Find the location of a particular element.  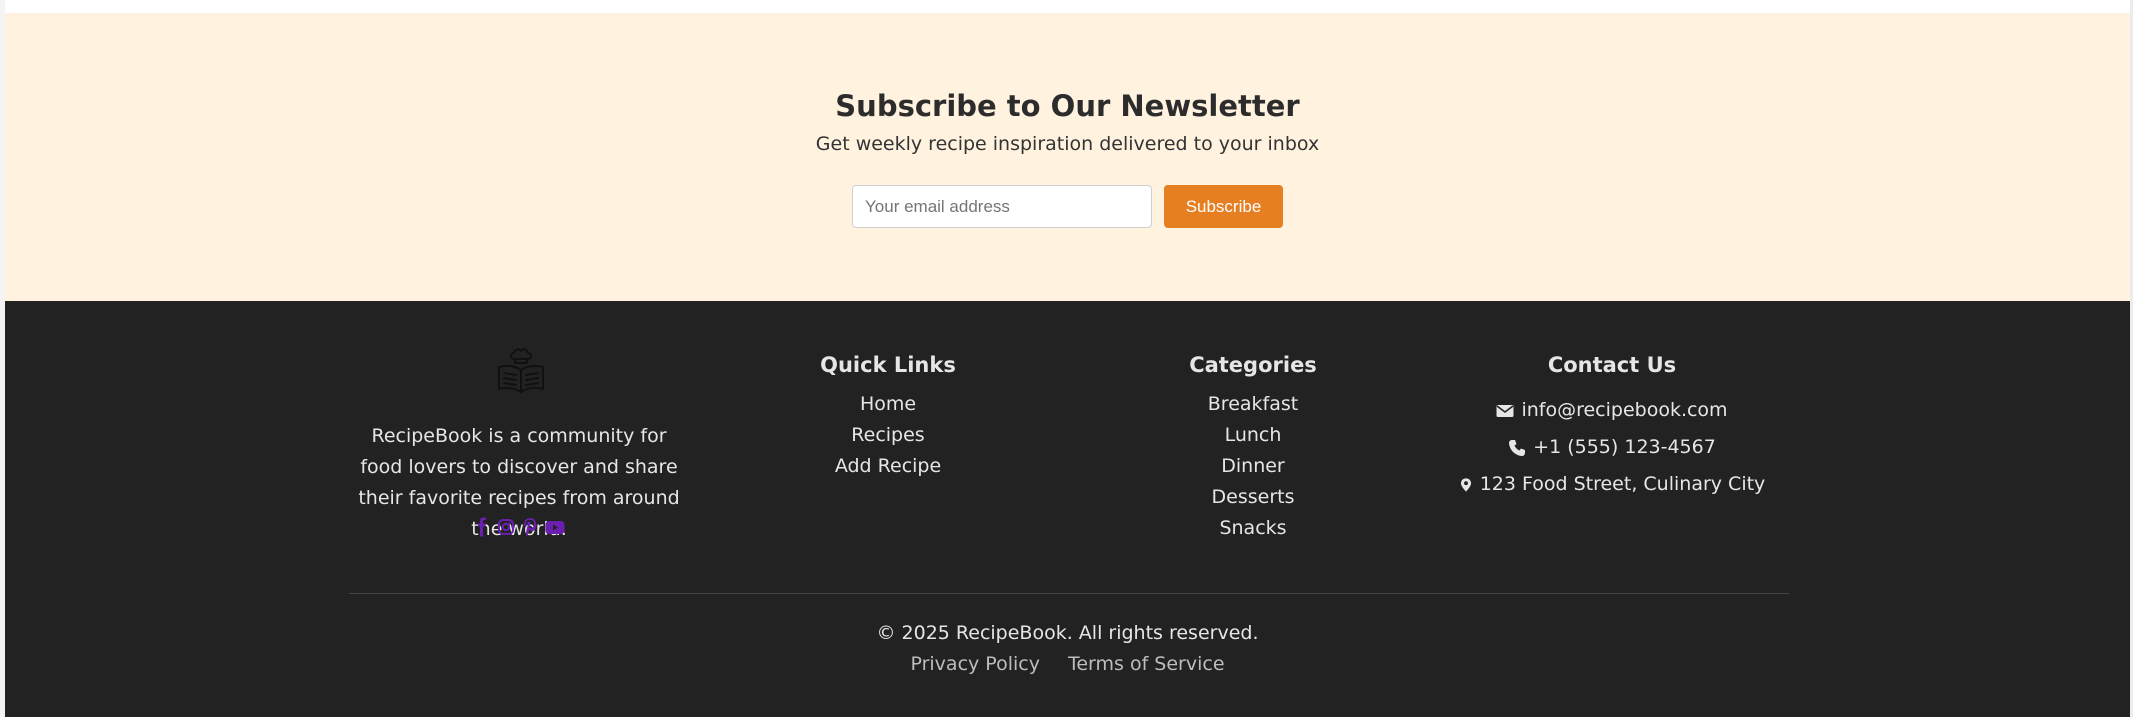

category-link-dinner: Dinner is located at coordinates (1253, 466).